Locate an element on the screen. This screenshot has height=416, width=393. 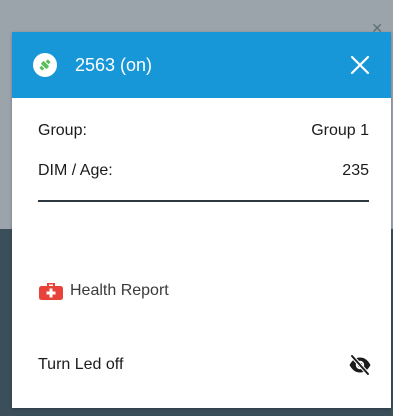
satellite-icon is located at coordinates (45, 65).